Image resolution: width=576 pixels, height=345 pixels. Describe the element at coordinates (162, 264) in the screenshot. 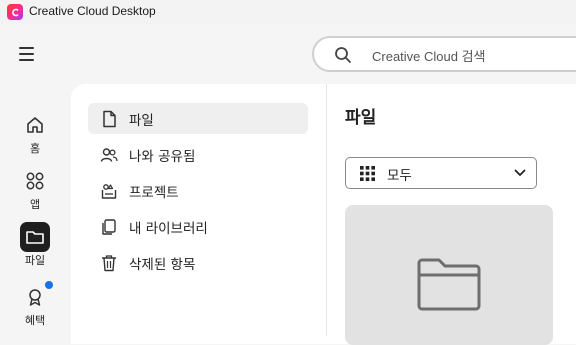

I see `nav-label-deleted: 삭제된 항목` at that location.